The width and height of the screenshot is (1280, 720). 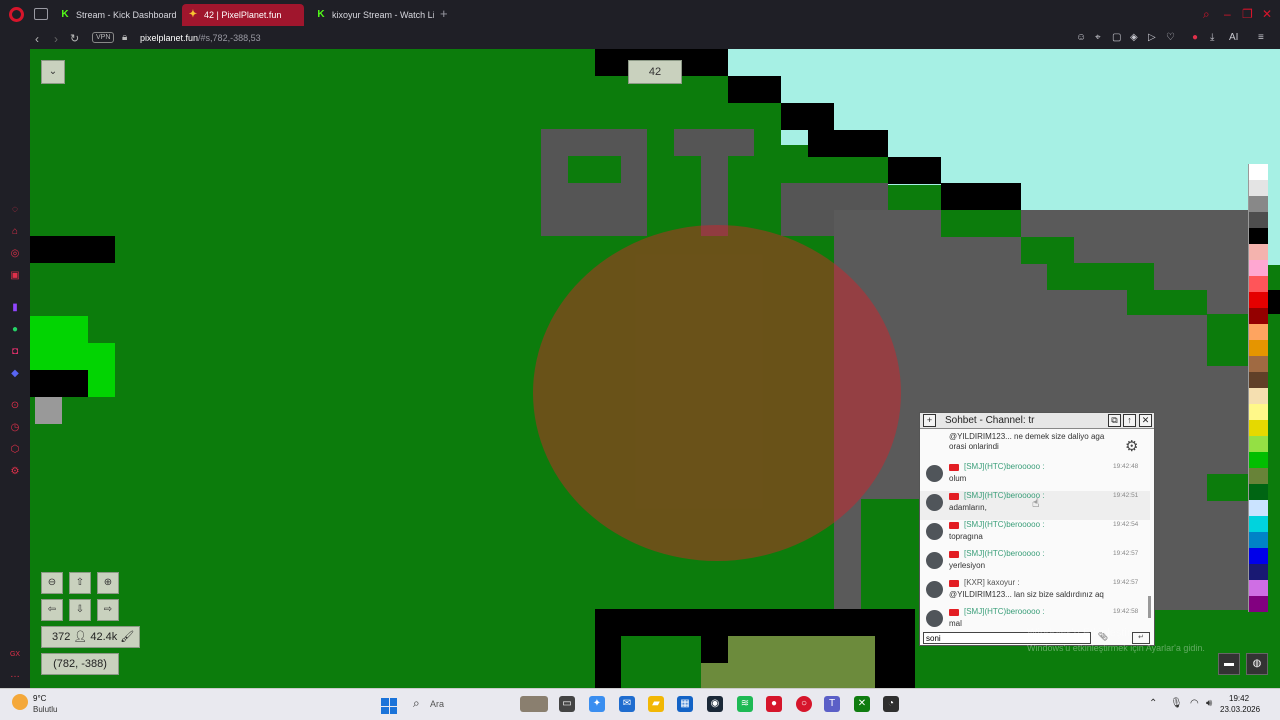 What do you see at coordinates (1227, 14) in the screenshot?
I see `minimize-button: –` at bounding box center [1227, 14].